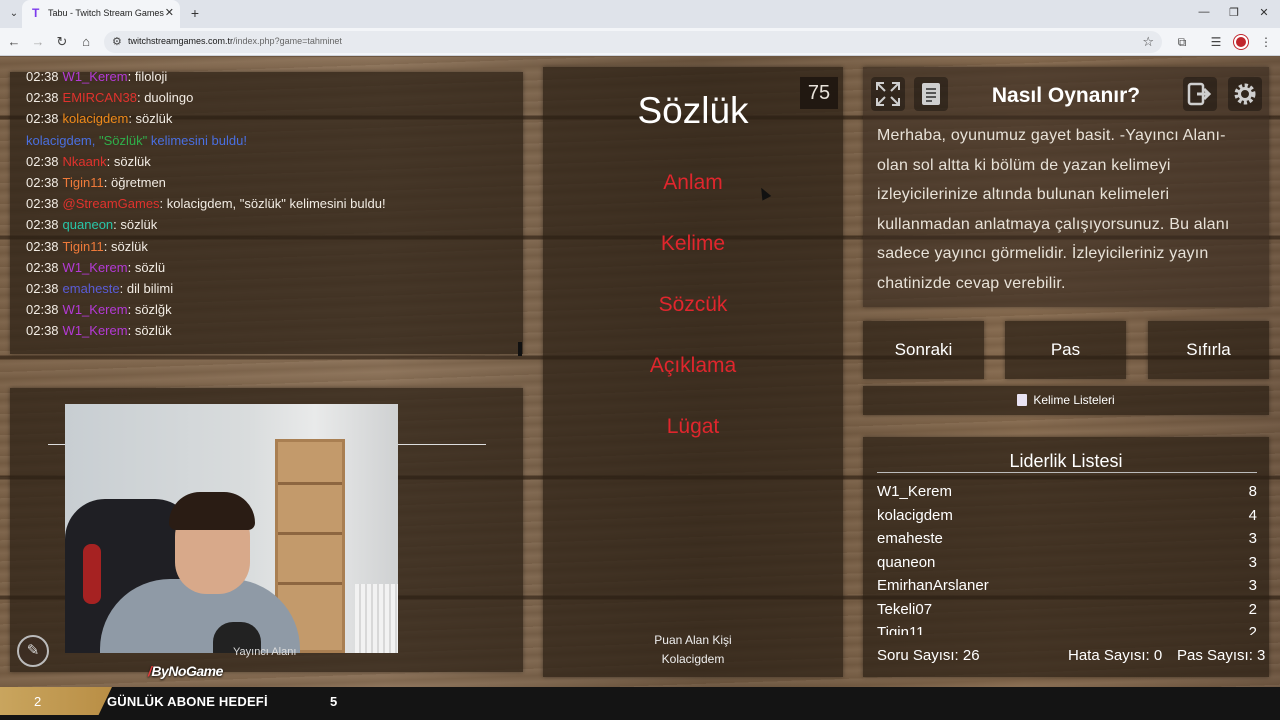  Describe the element at coordinates (38, 42) in the screenshot. I see `forward-arrow-icon: →` at that location.